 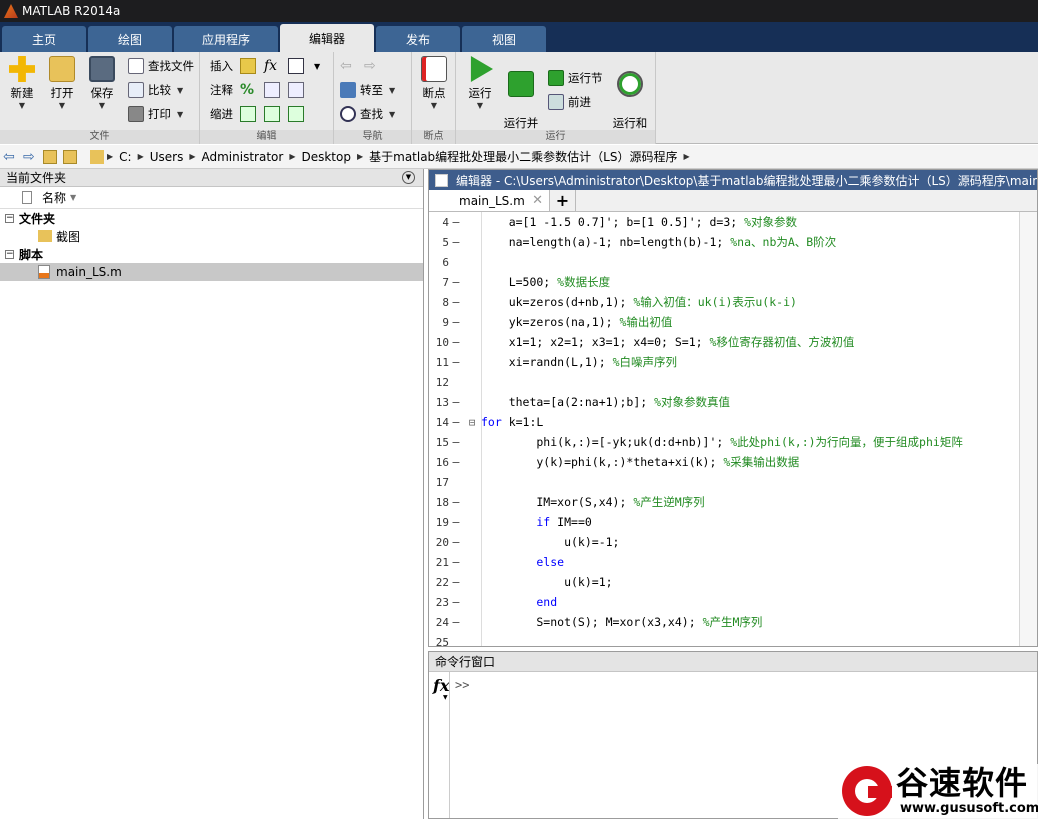 What do you see at coordinates (130, 39) in the screenshot?
I see `tab-plots: 绘图` at bounding box center [130, 39].